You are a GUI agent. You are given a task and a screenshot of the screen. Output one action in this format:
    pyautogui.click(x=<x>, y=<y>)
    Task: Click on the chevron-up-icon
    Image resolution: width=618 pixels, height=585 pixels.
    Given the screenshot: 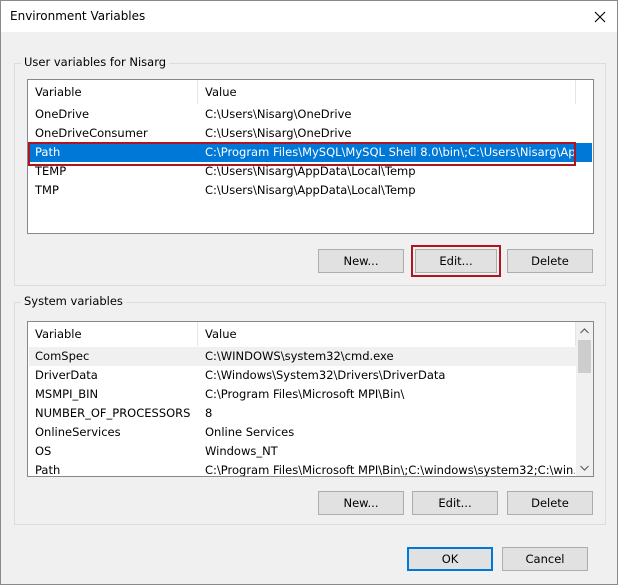 What is the action you would take?
    pyautogui.click(x=584, y=330)
    